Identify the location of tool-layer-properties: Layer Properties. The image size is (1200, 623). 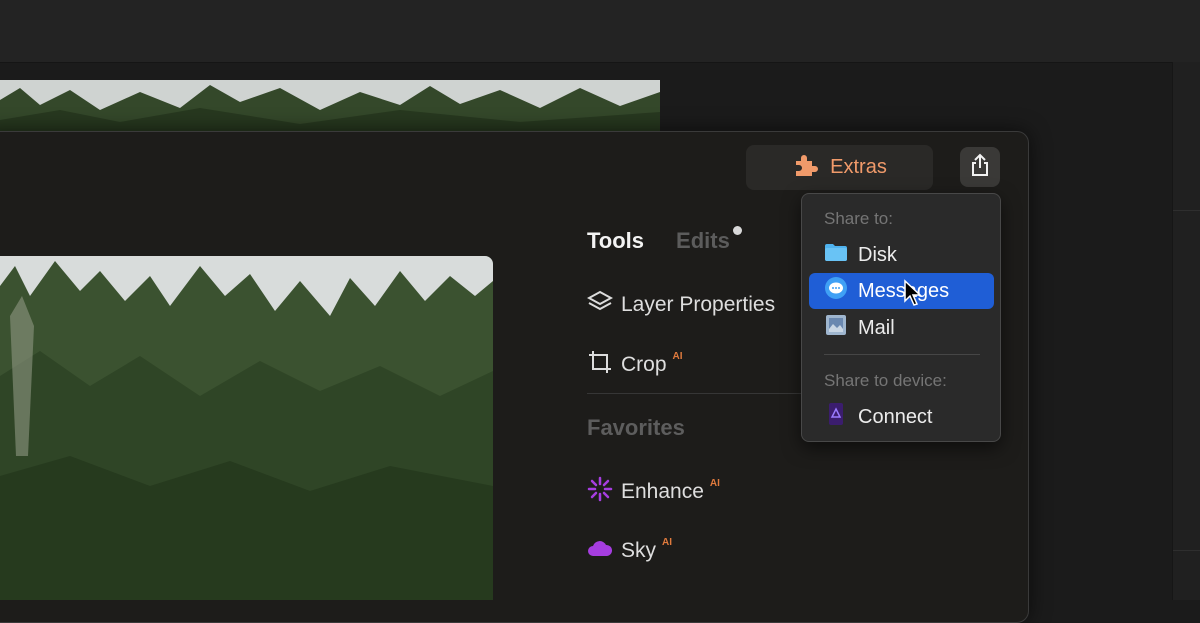
(681, 305).